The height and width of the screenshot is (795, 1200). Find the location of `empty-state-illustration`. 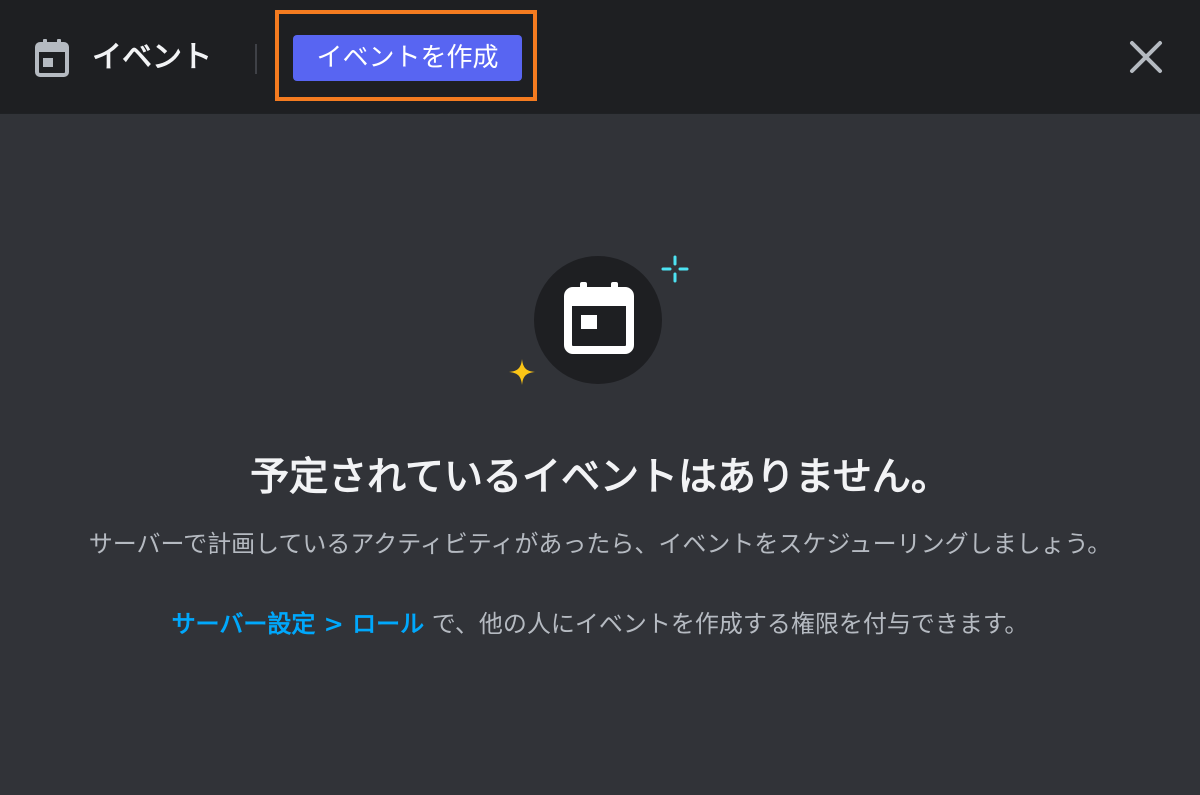

empty-state-illustration is located at coordinates (600, 320).